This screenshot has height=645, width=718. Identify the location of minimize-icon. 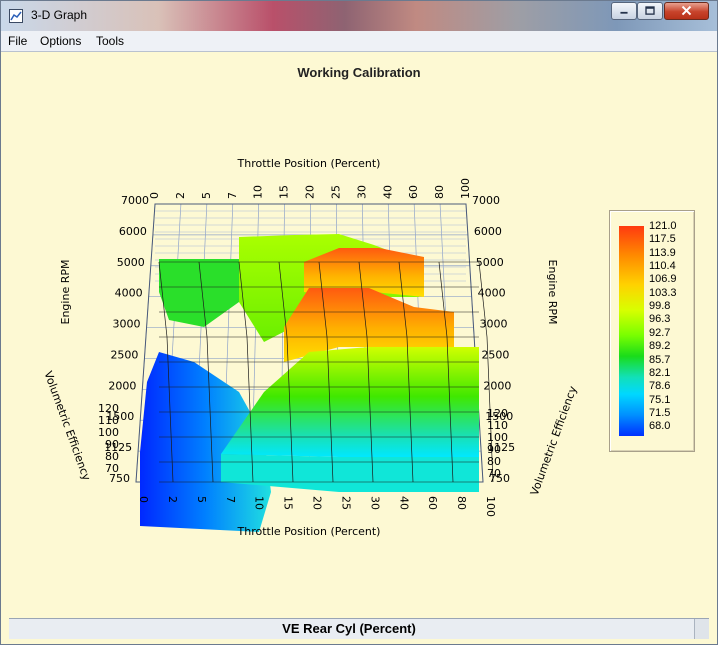
(624, 12).